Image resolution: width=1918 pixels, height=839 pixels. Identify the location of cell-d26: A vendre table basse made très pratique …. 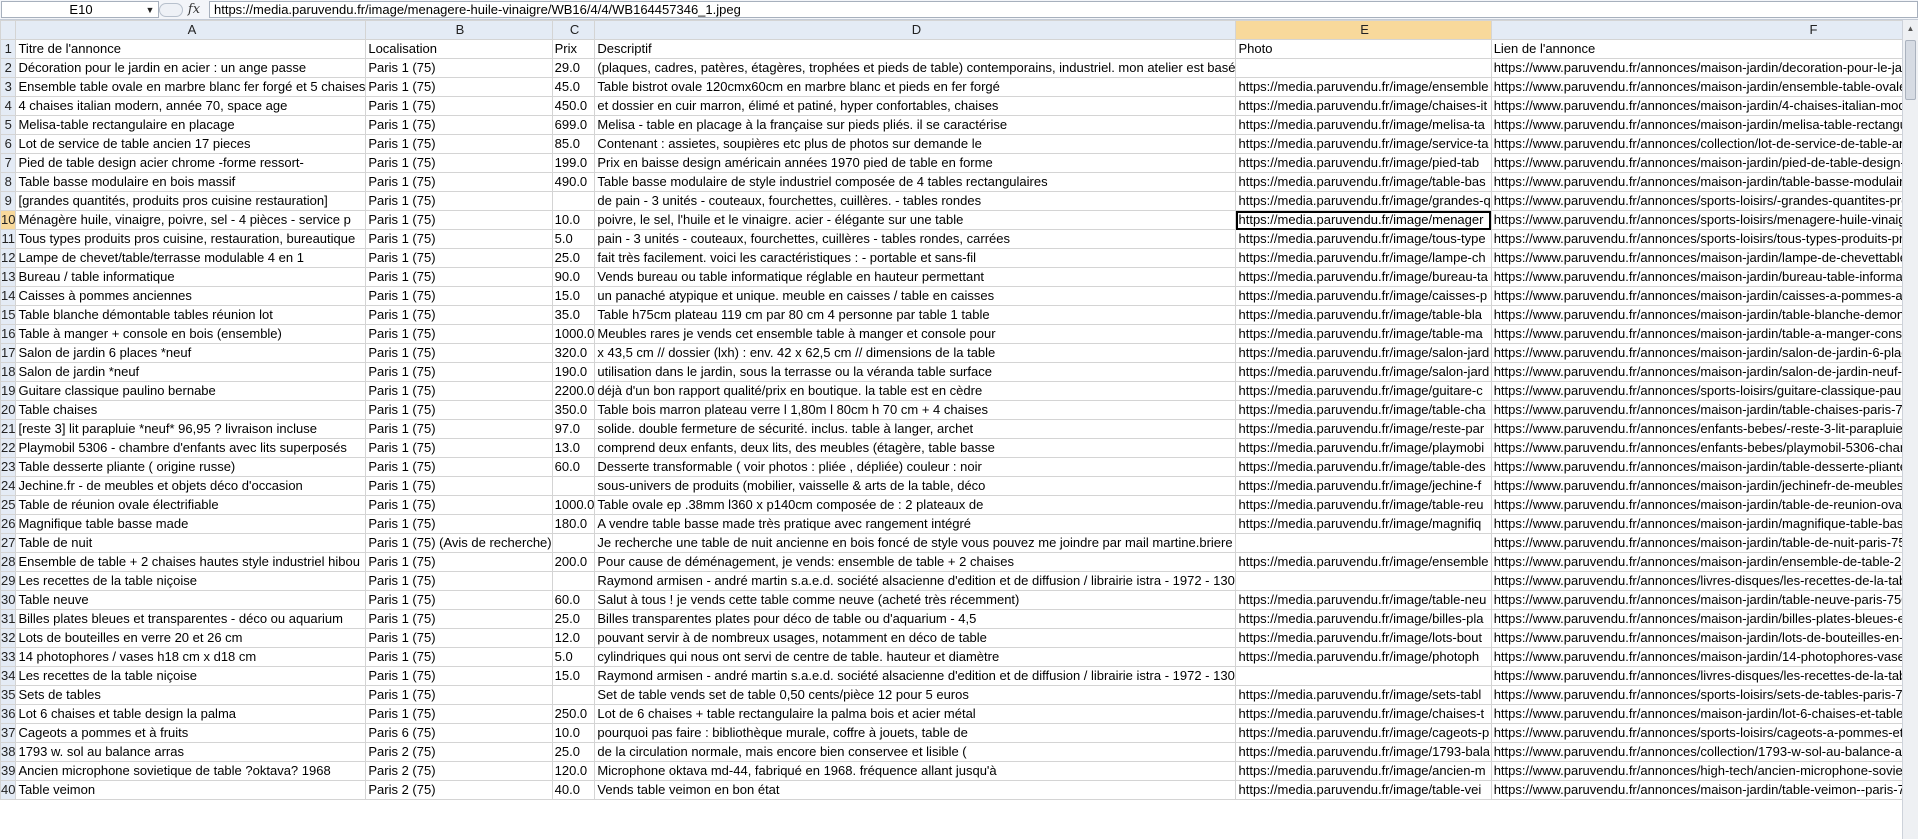
(915, 524).